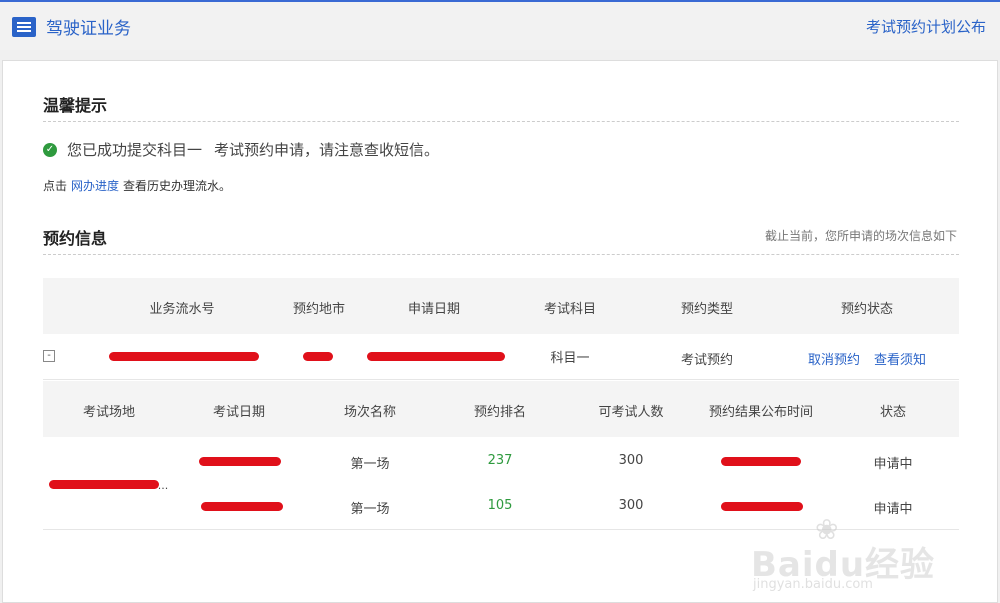 Image resolution: width=1000 pixels, height=603 pixels. Describe the element at coordinates (24, 26) in the screenshot. I see `list-icon` at that location.